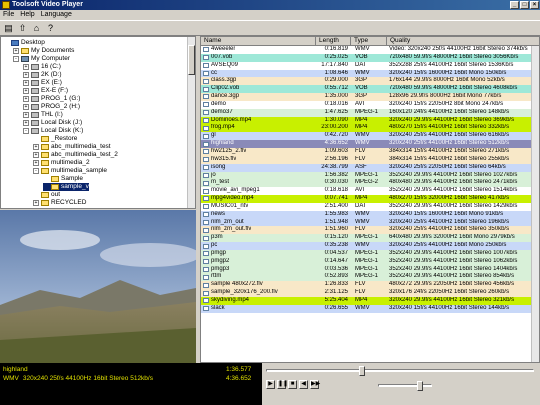  Describe the element at coordinates (43, 51) in the screenshot. I see `tree-item: + My Documents` at that location.